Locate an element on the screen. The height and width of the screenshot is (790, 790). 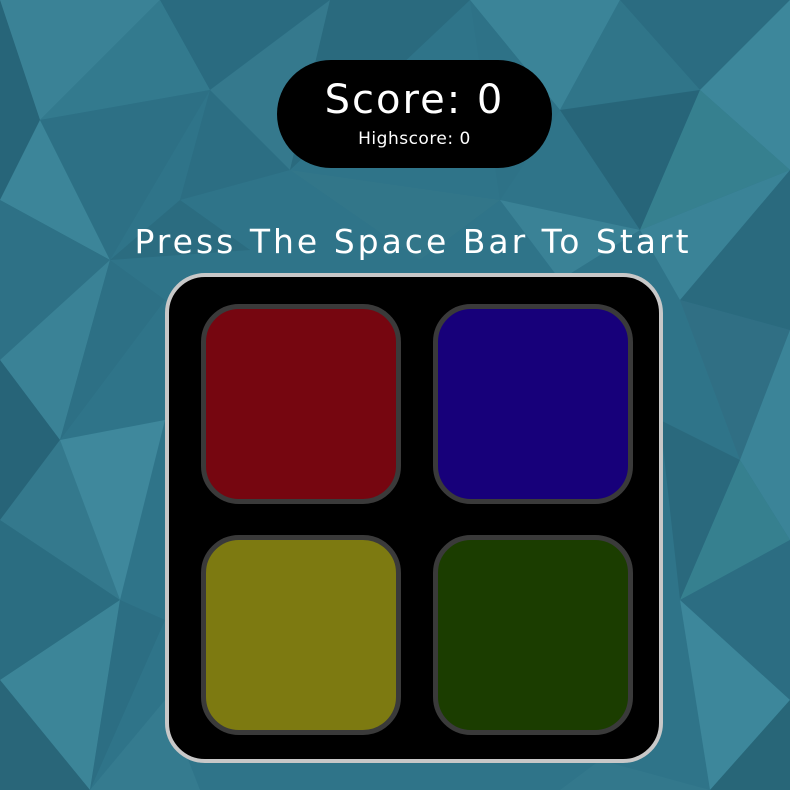
blue-pad is located at coordinates (533, 404).